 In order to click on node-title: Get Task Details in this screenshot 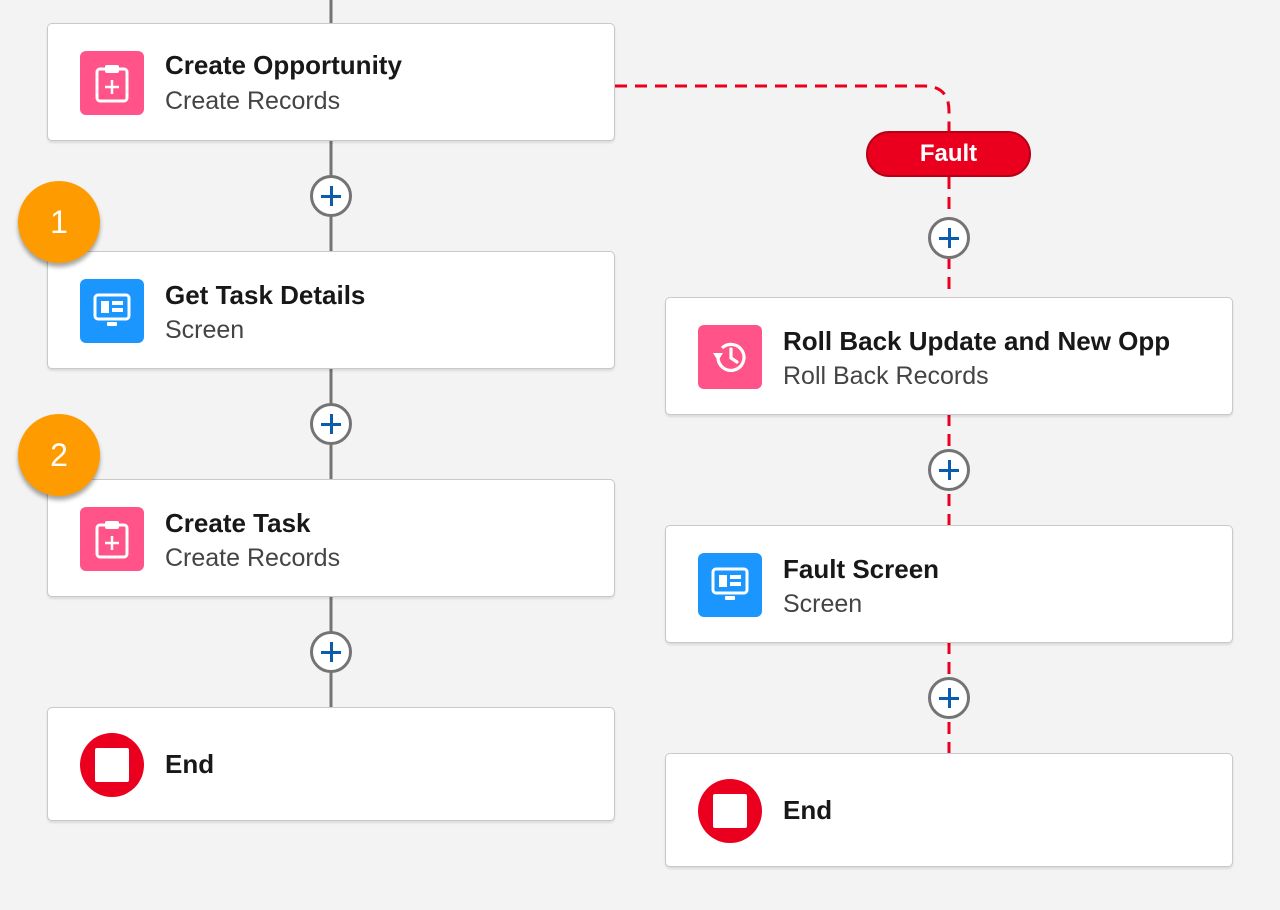, I will do `click(265, 295)`.